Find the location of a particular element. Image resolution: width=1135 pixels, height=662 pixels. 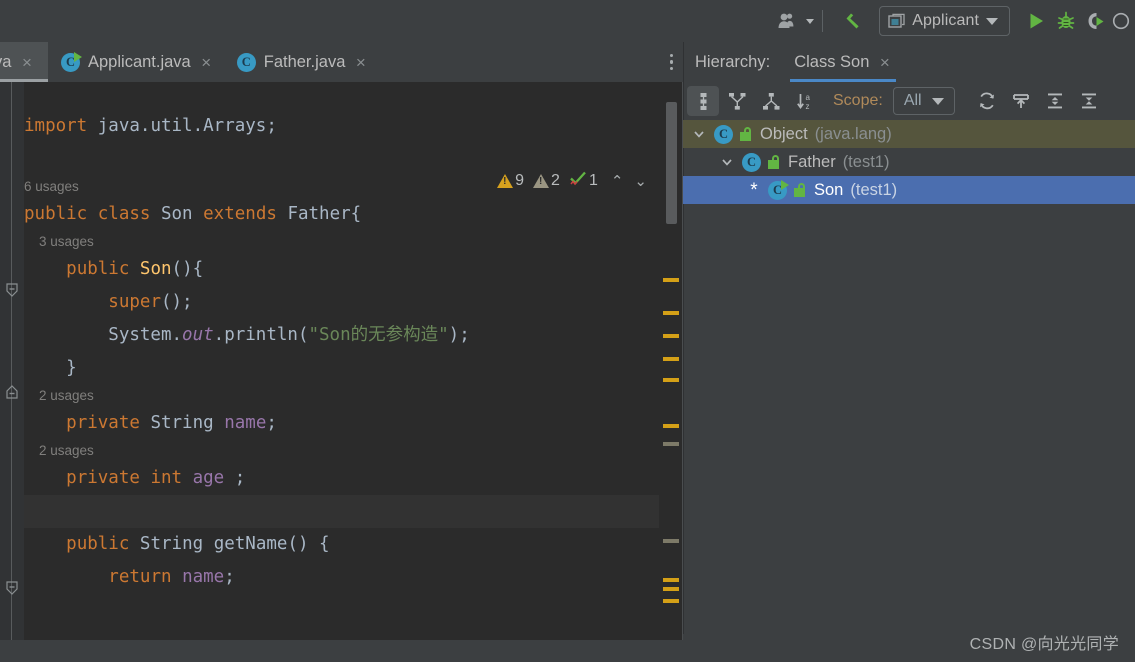

warnings-indicator: 9 is located at coordinates (510, 181).